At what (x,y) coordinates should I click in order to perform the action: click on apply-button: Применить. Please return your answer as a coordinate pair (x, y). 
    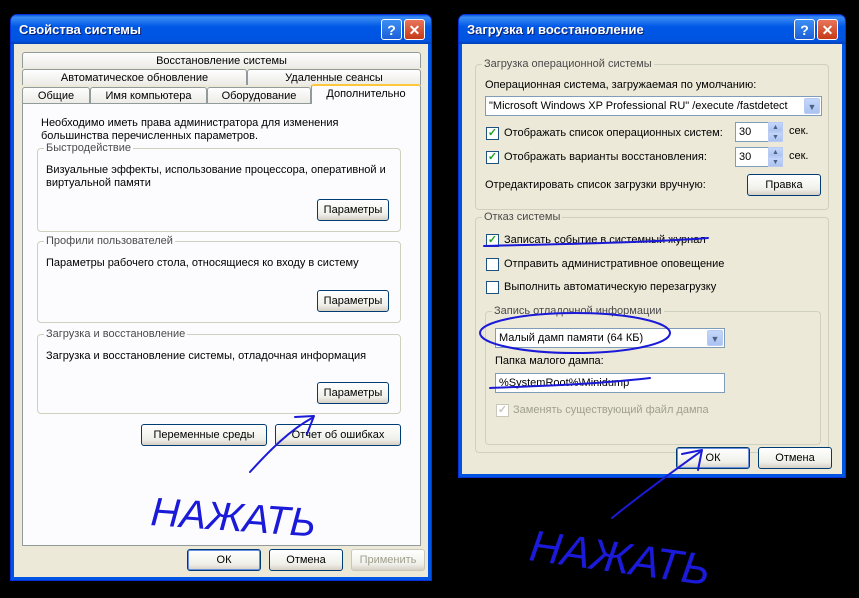
    Looking at the image, I should click on (388, 560).